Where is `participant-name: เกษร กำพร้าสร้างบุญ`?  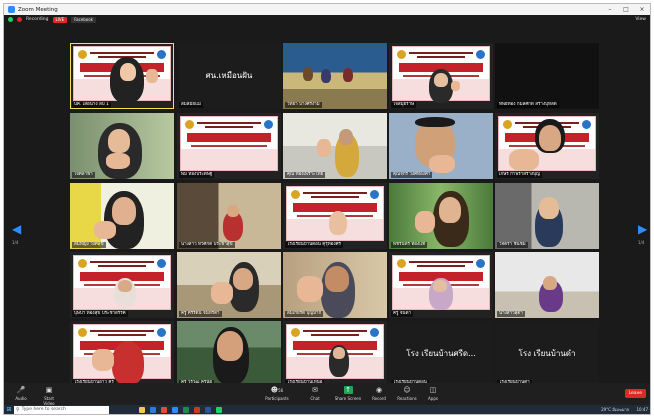
participant-name: เกษร กำพร้าสร้างบุญ is located at coordinates (519, 175).